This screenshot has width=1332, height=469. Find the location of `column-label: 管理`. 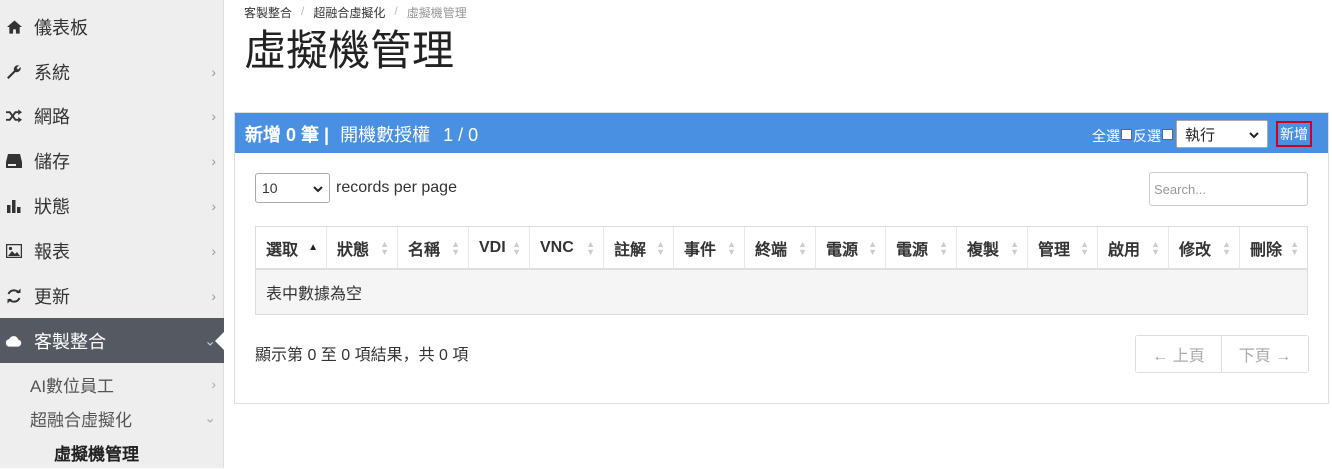

column-label: 管理 is located at coordinates (1054, 250).